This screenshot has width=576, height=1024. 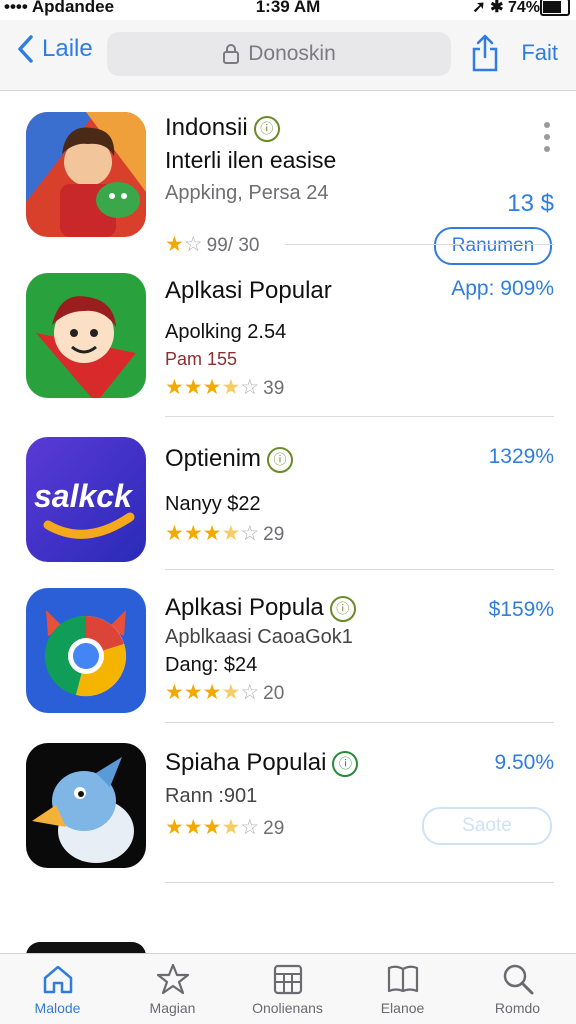 I want to click on star-rating: ★★★★☆ 39, so click(x=225, y=387).